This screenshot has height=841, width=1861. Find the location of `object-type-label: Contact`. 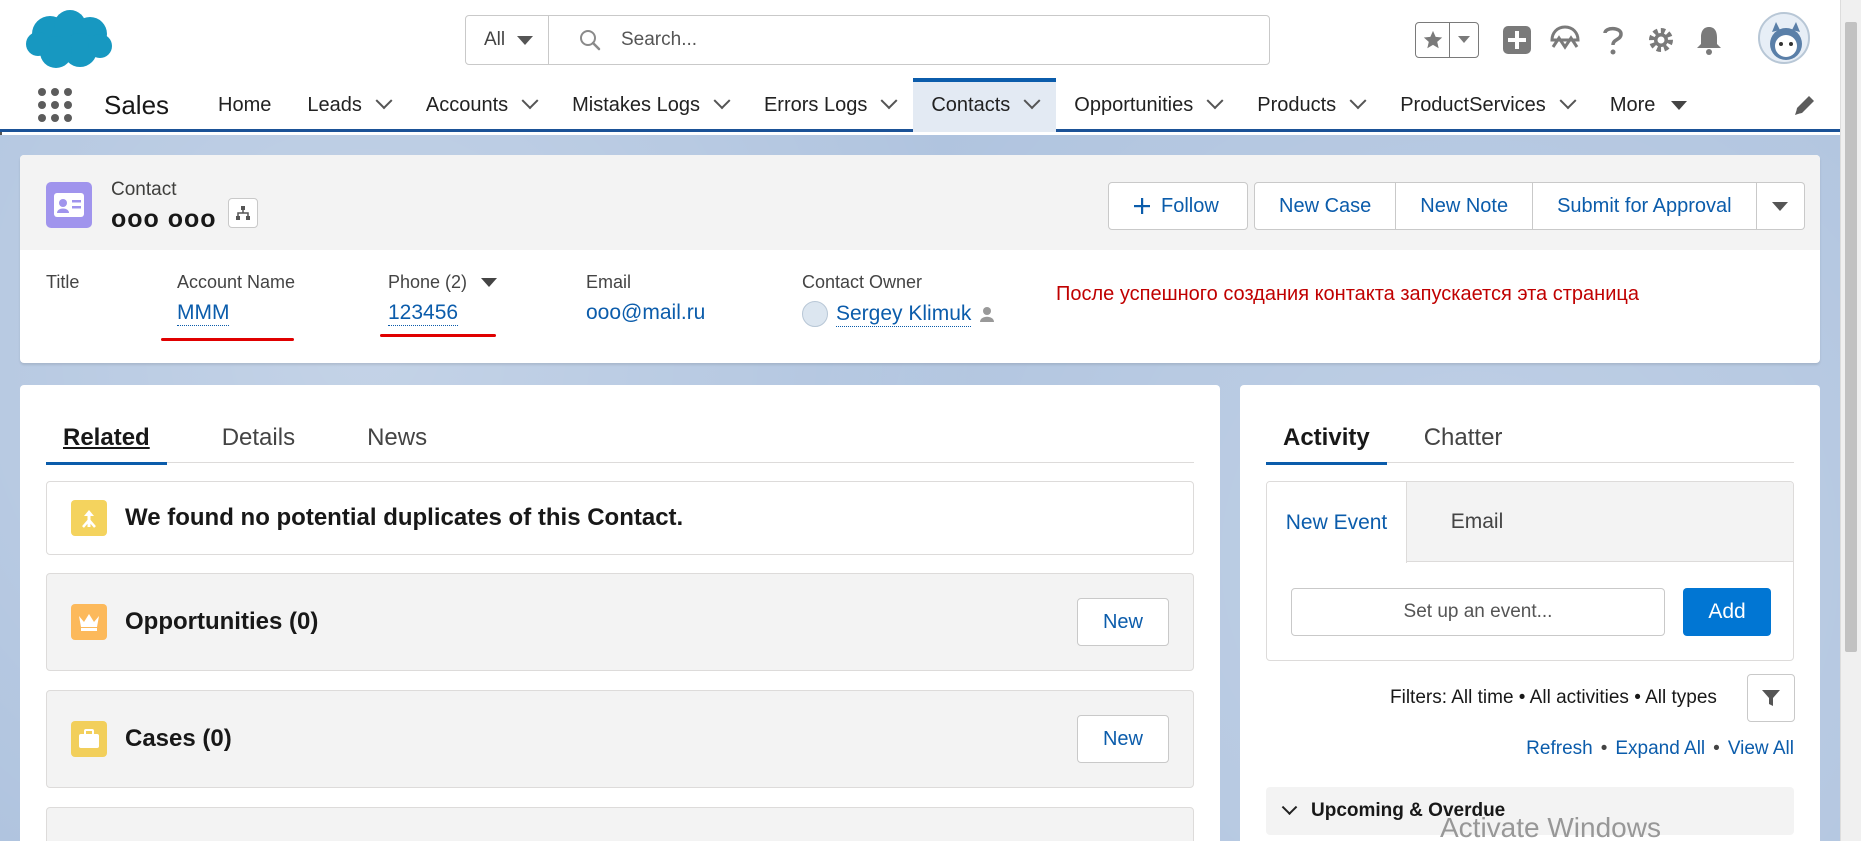

object-type-label: Contact is located at coordinates (144, 189).